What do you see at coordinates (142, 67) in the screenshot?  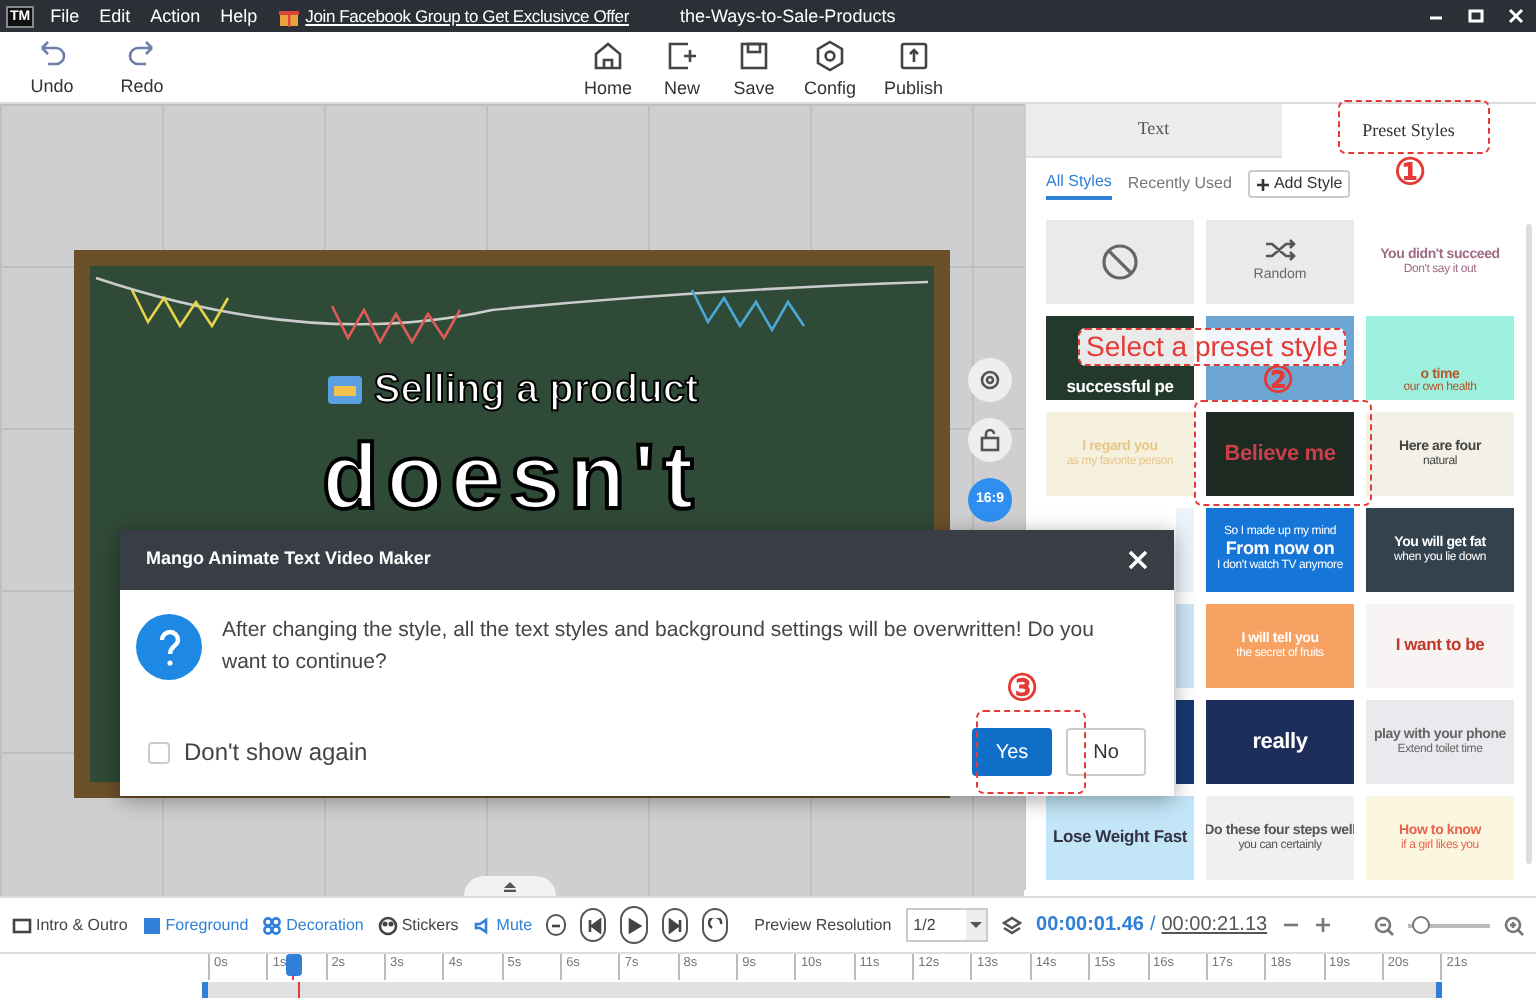 I see `redo-button: Redo` at bounding box center [142, 67].